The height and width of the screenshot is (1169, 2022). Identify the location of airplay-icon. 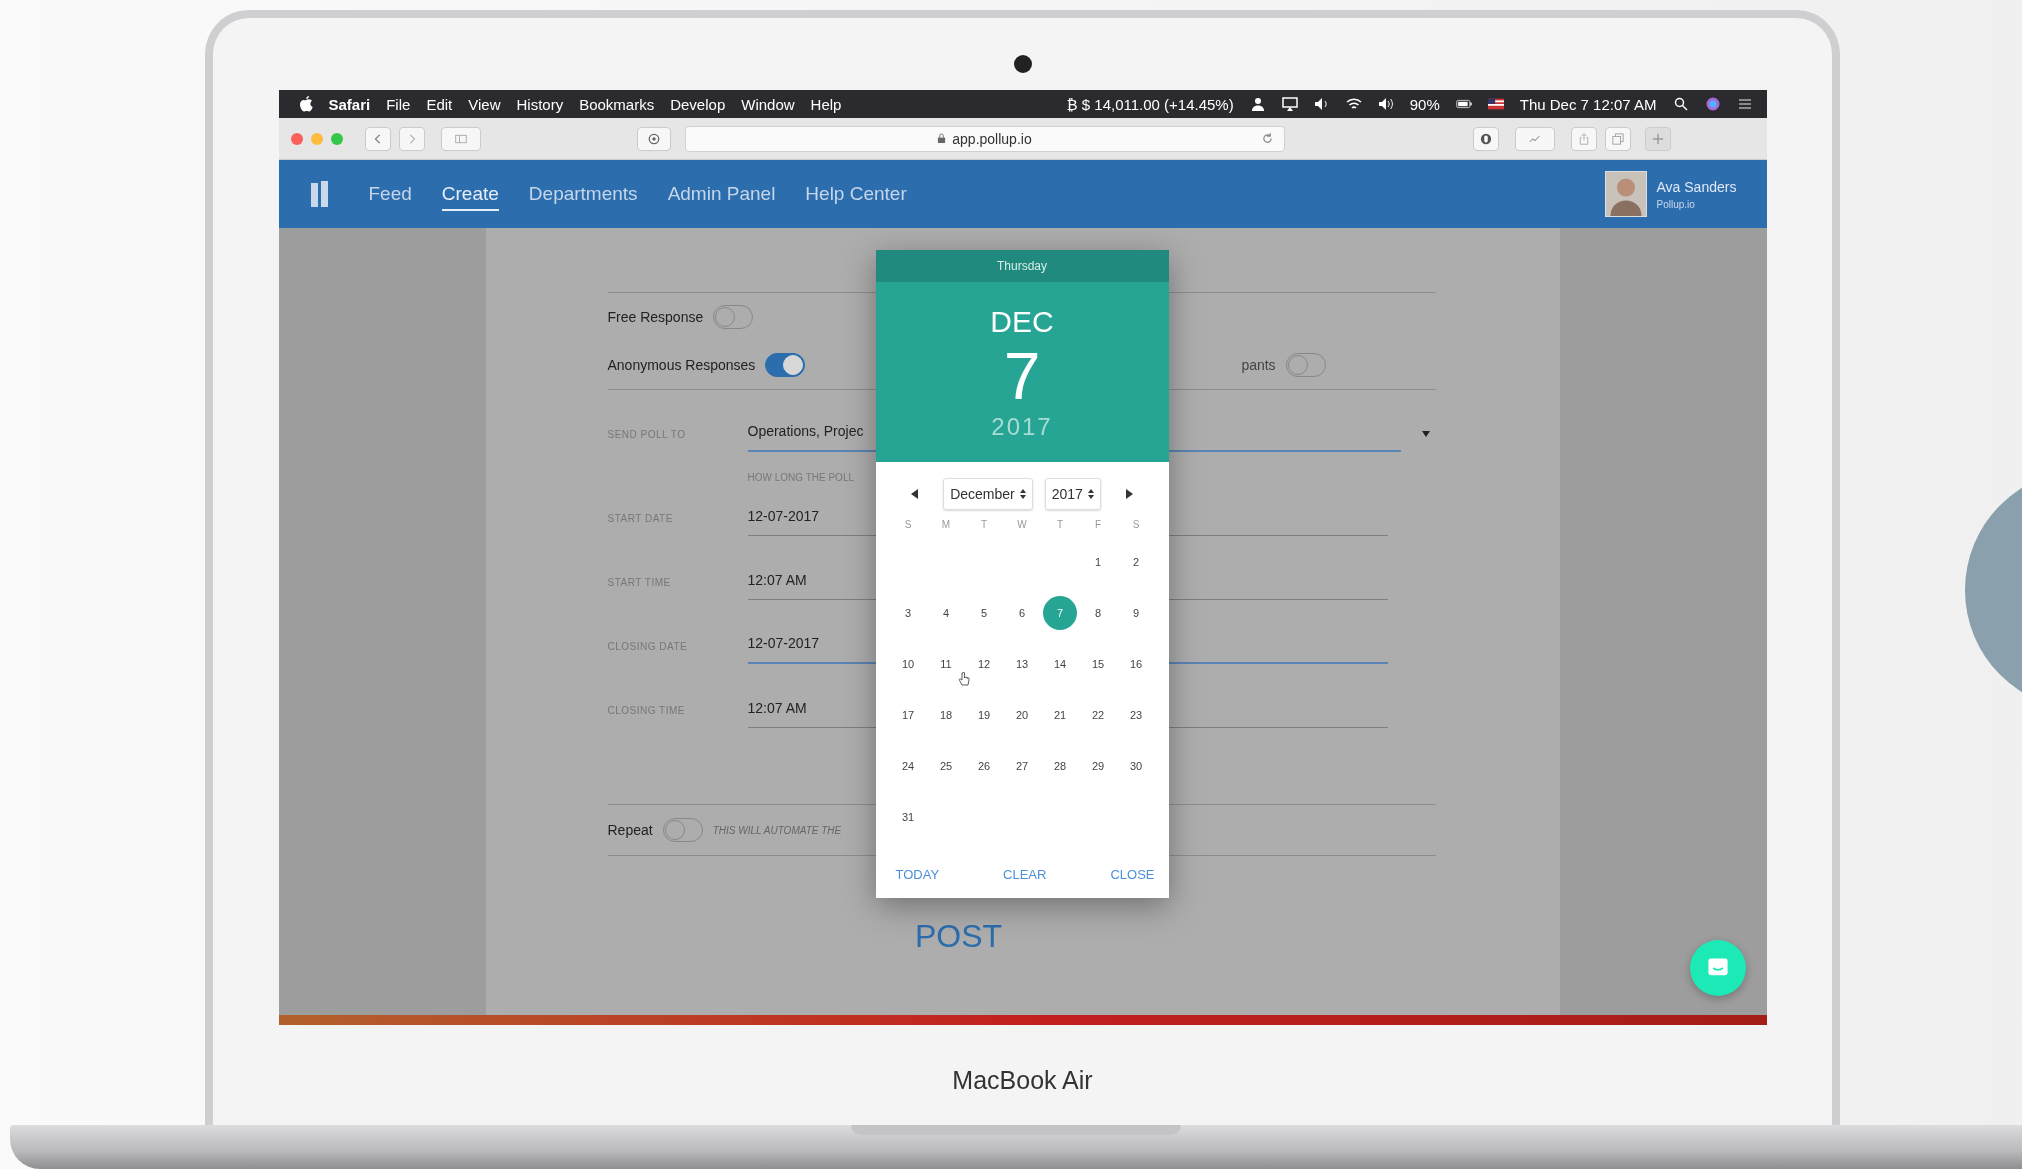
(1289, 104).